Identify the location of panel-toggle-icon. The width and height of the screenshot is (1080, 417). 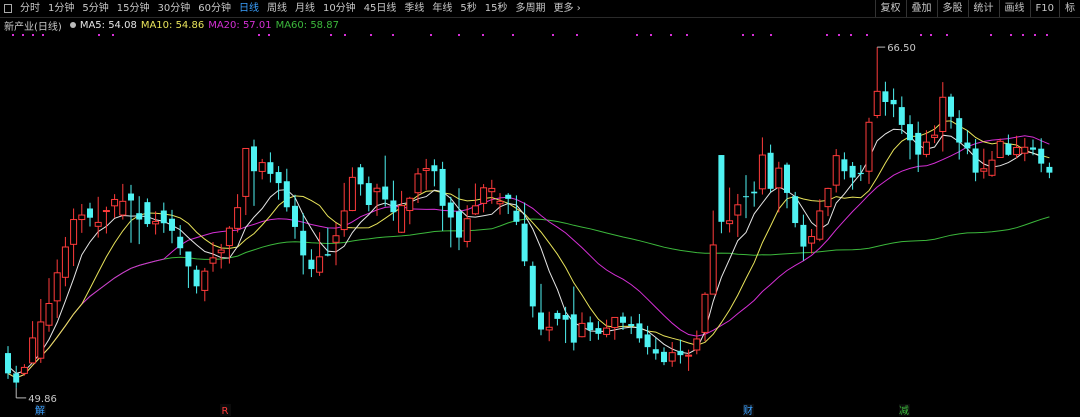
(8, 8).